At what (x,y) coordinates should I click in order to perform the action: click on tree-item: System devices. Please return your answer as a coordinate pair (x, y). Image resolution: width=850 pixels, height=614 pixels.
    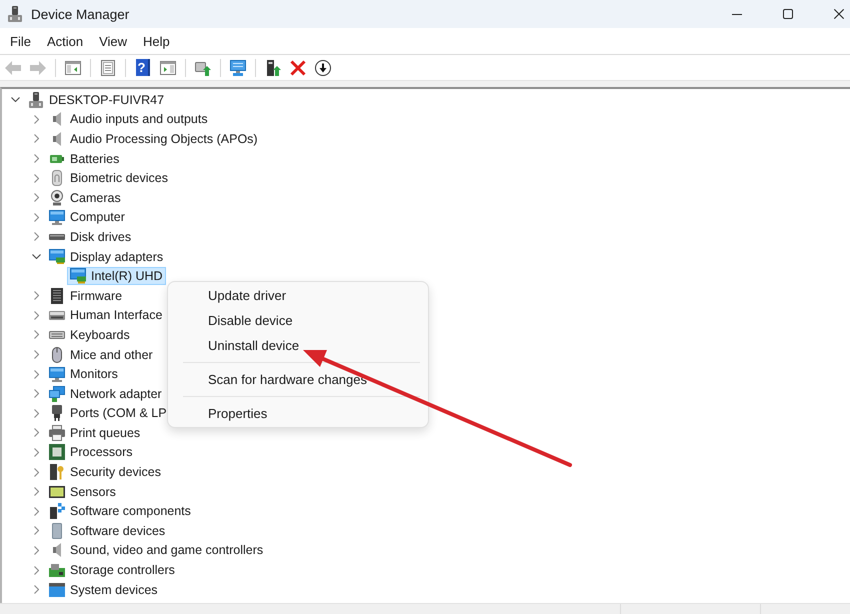
    Looking at the image, I should click on (102, 589).